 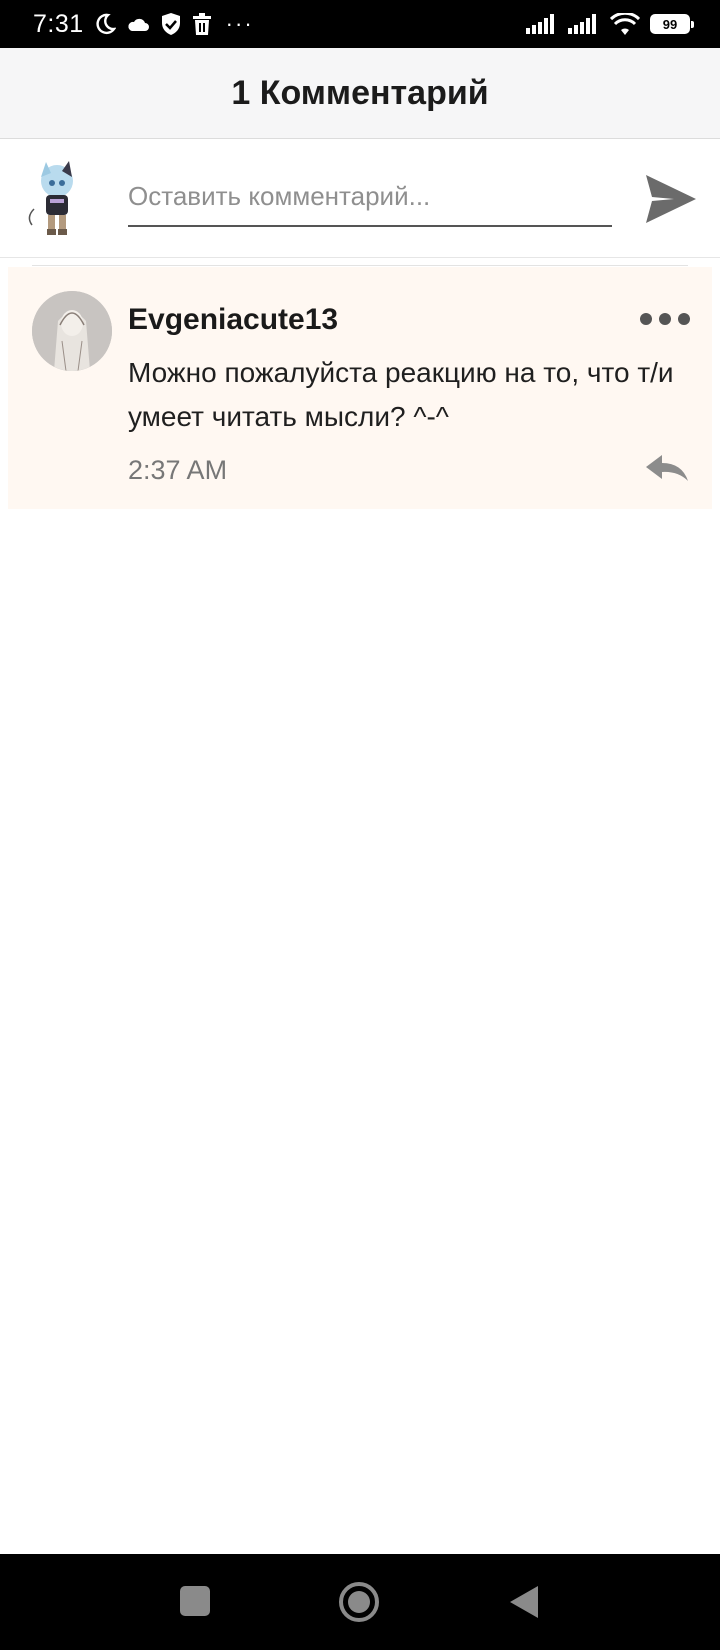 I want to click on divider, so click(x=360, y=265).